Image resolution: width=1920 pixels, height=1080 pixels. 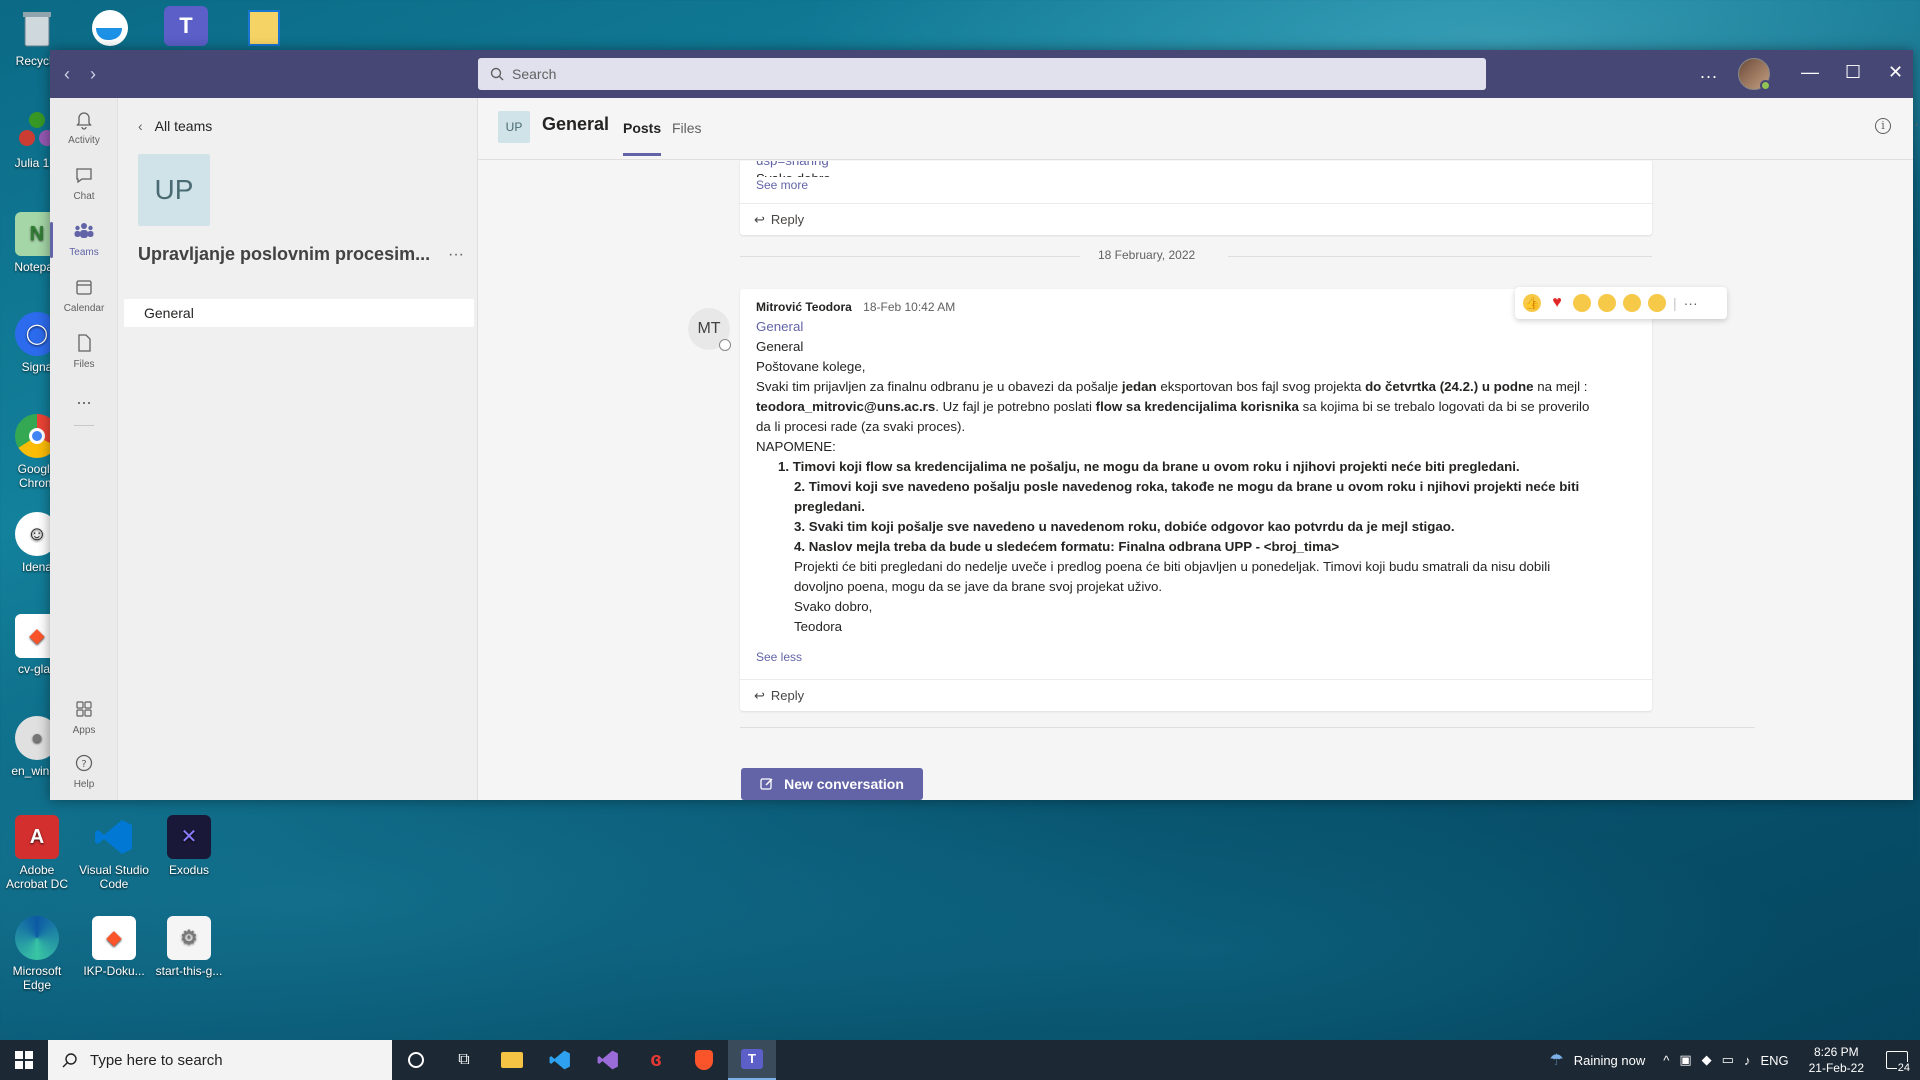 I want to click on edge-icon, so click(x=37, y=938).